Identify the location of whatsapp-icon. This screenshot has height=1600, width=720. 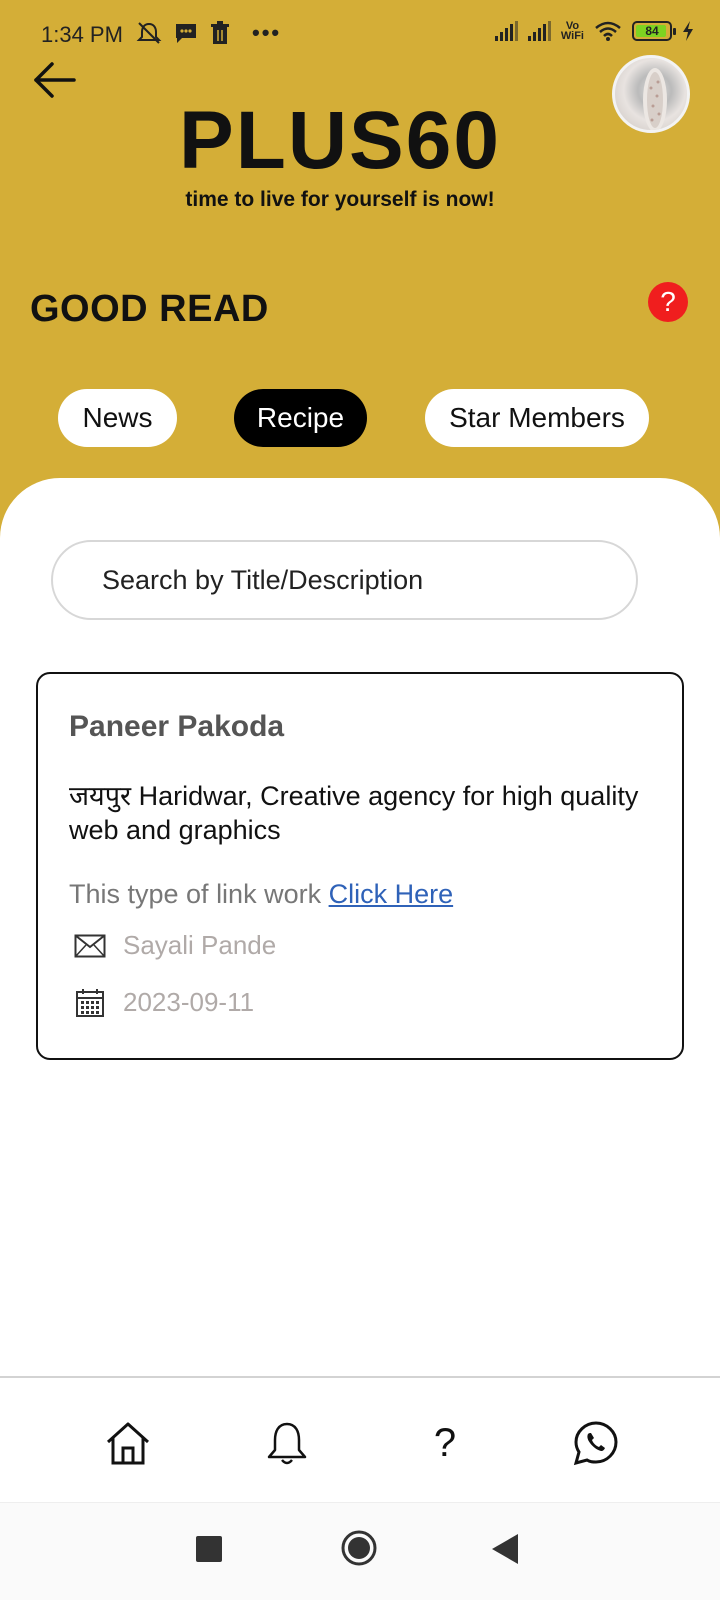
(595, 1443).